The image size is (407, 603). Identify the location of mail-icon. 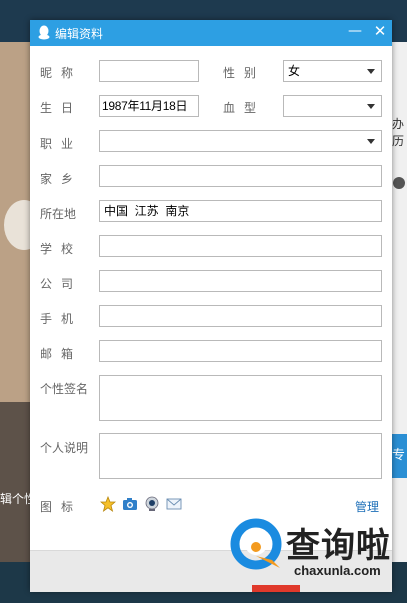
(174, 504).